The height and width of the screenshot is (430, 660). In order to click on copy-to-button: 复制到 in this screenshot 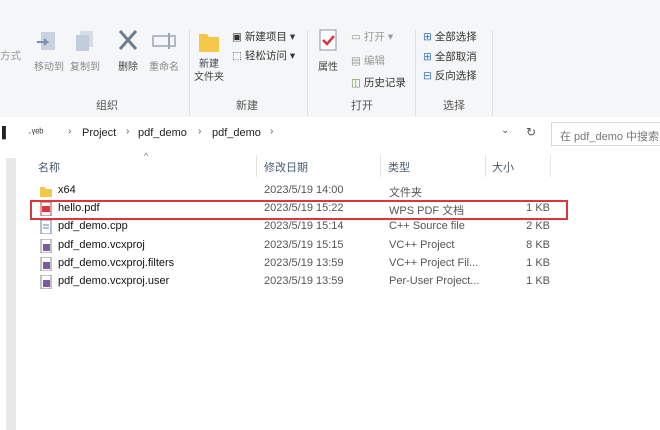, I will do `click(85, 50)`.